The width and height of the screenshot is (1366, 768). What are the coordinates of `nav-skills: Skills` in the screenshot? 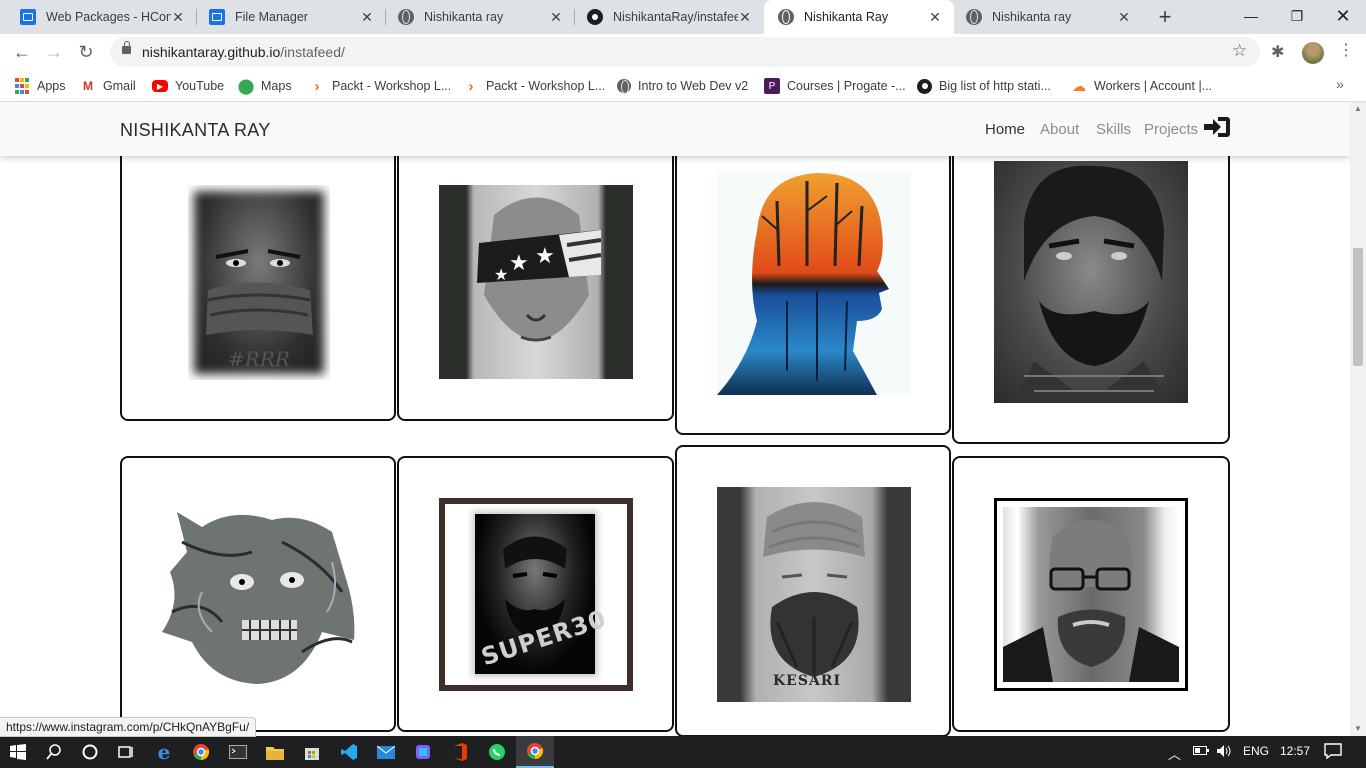 It's located at (1113, 129).